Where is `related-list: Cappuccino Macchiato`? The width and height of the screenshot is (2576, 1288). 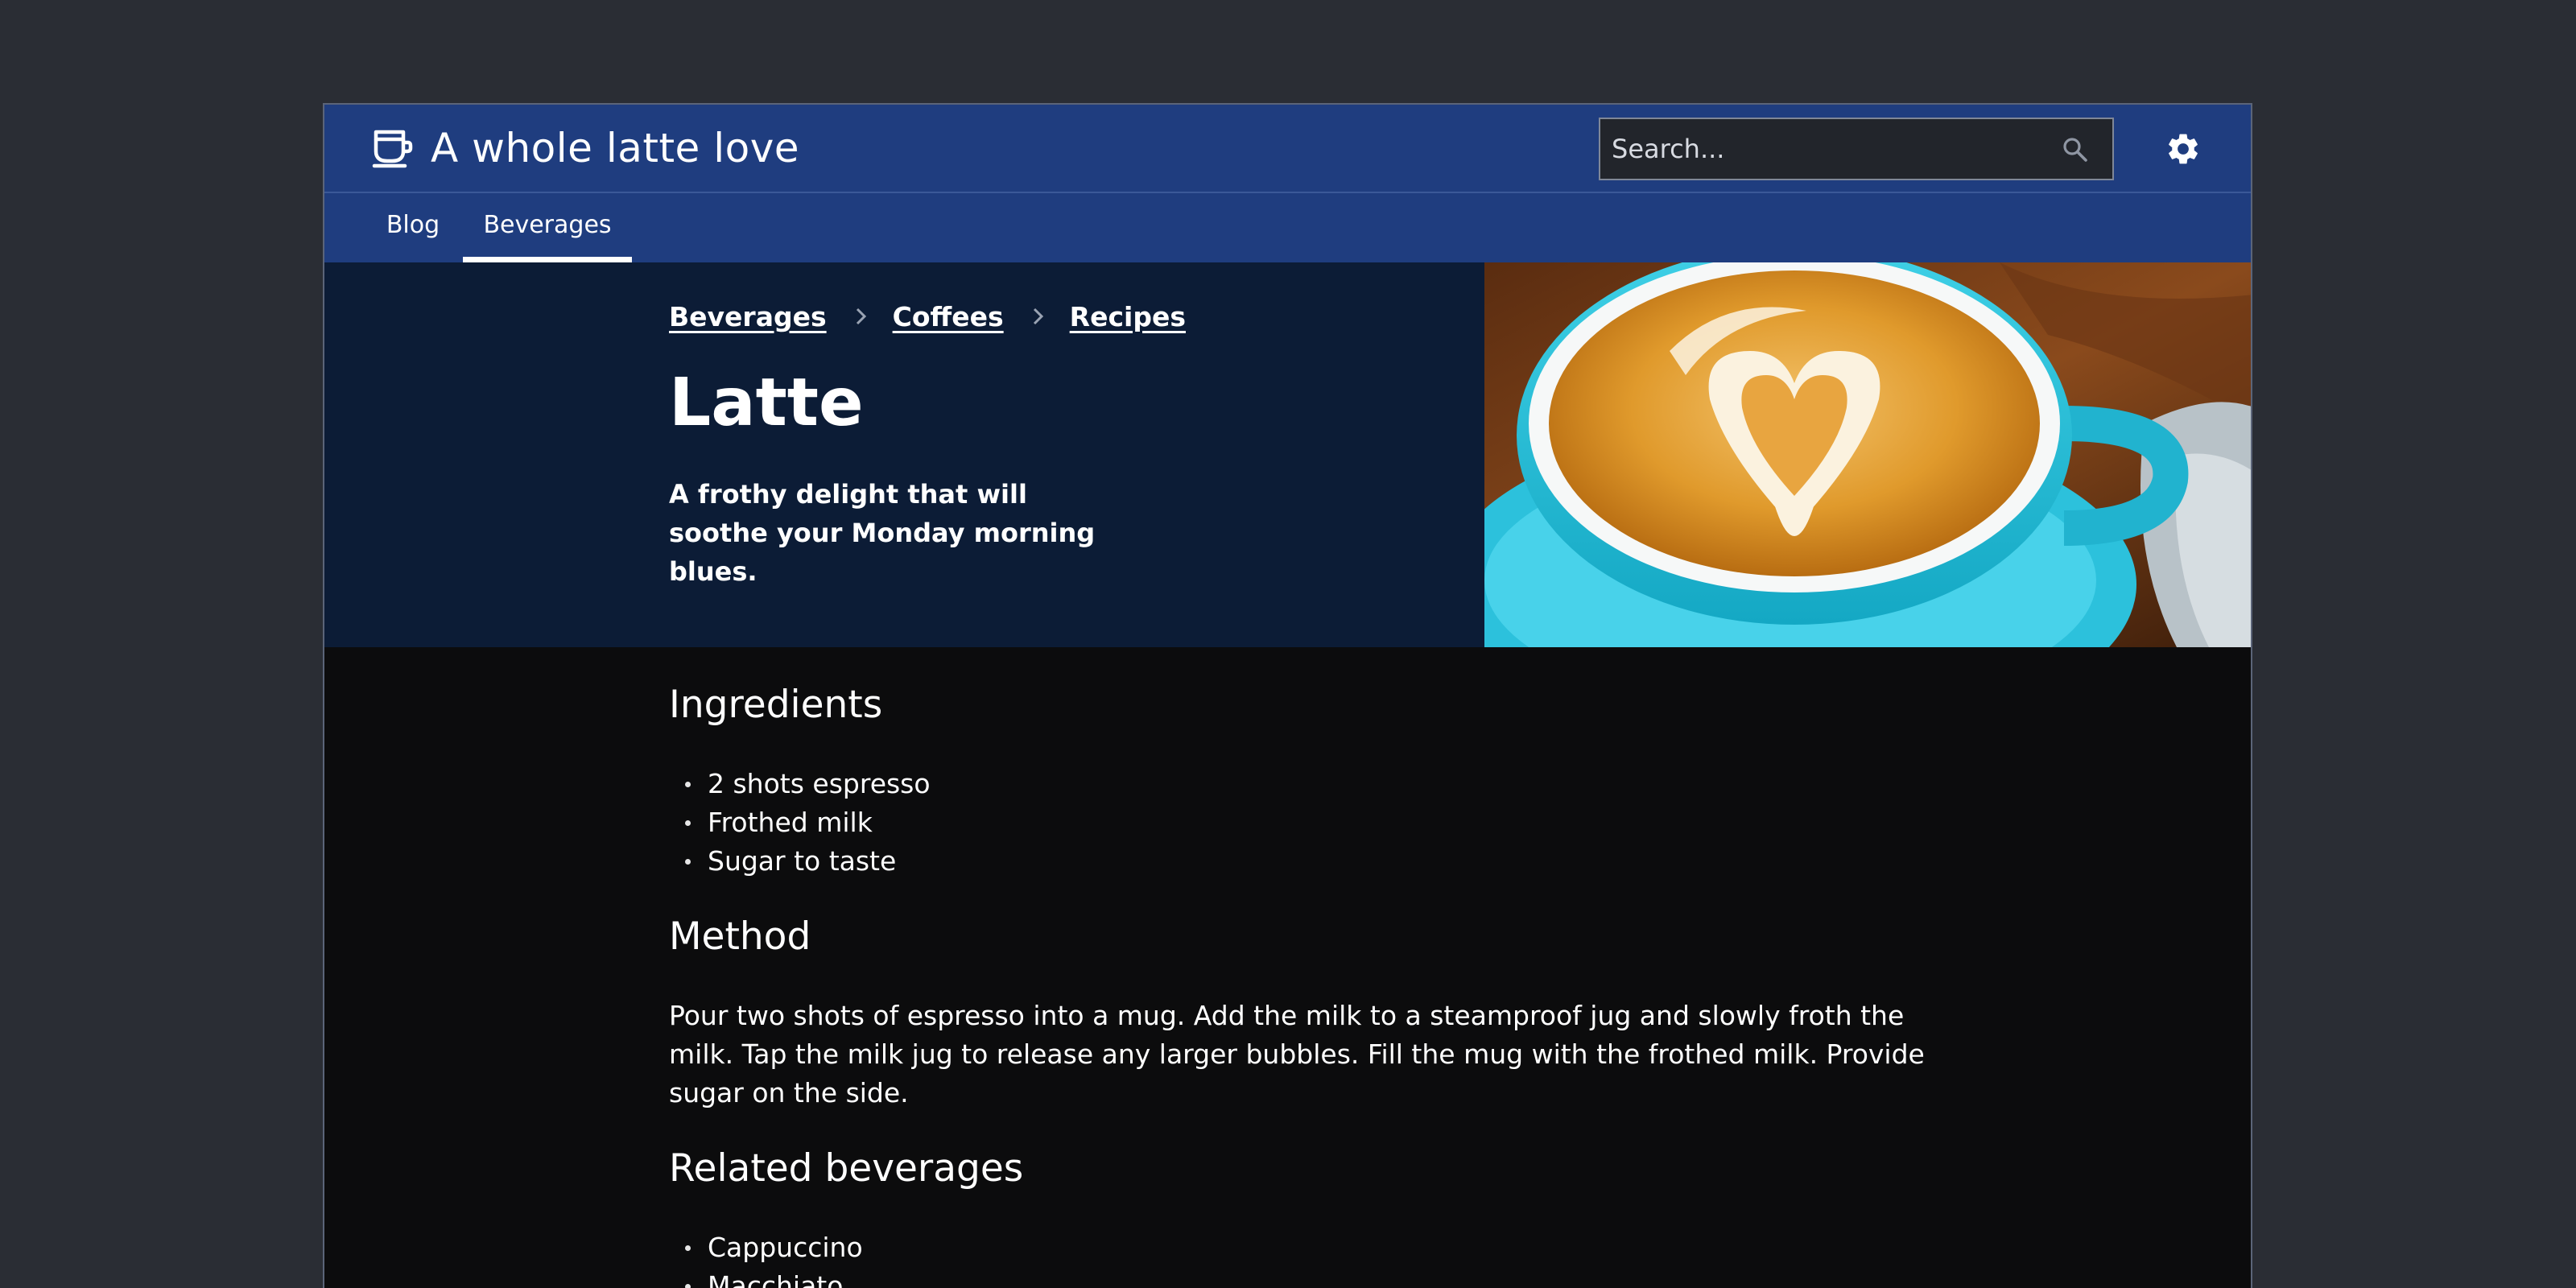
related-list: Cappuccino Macchiato is located at coordinates (766, 1258).